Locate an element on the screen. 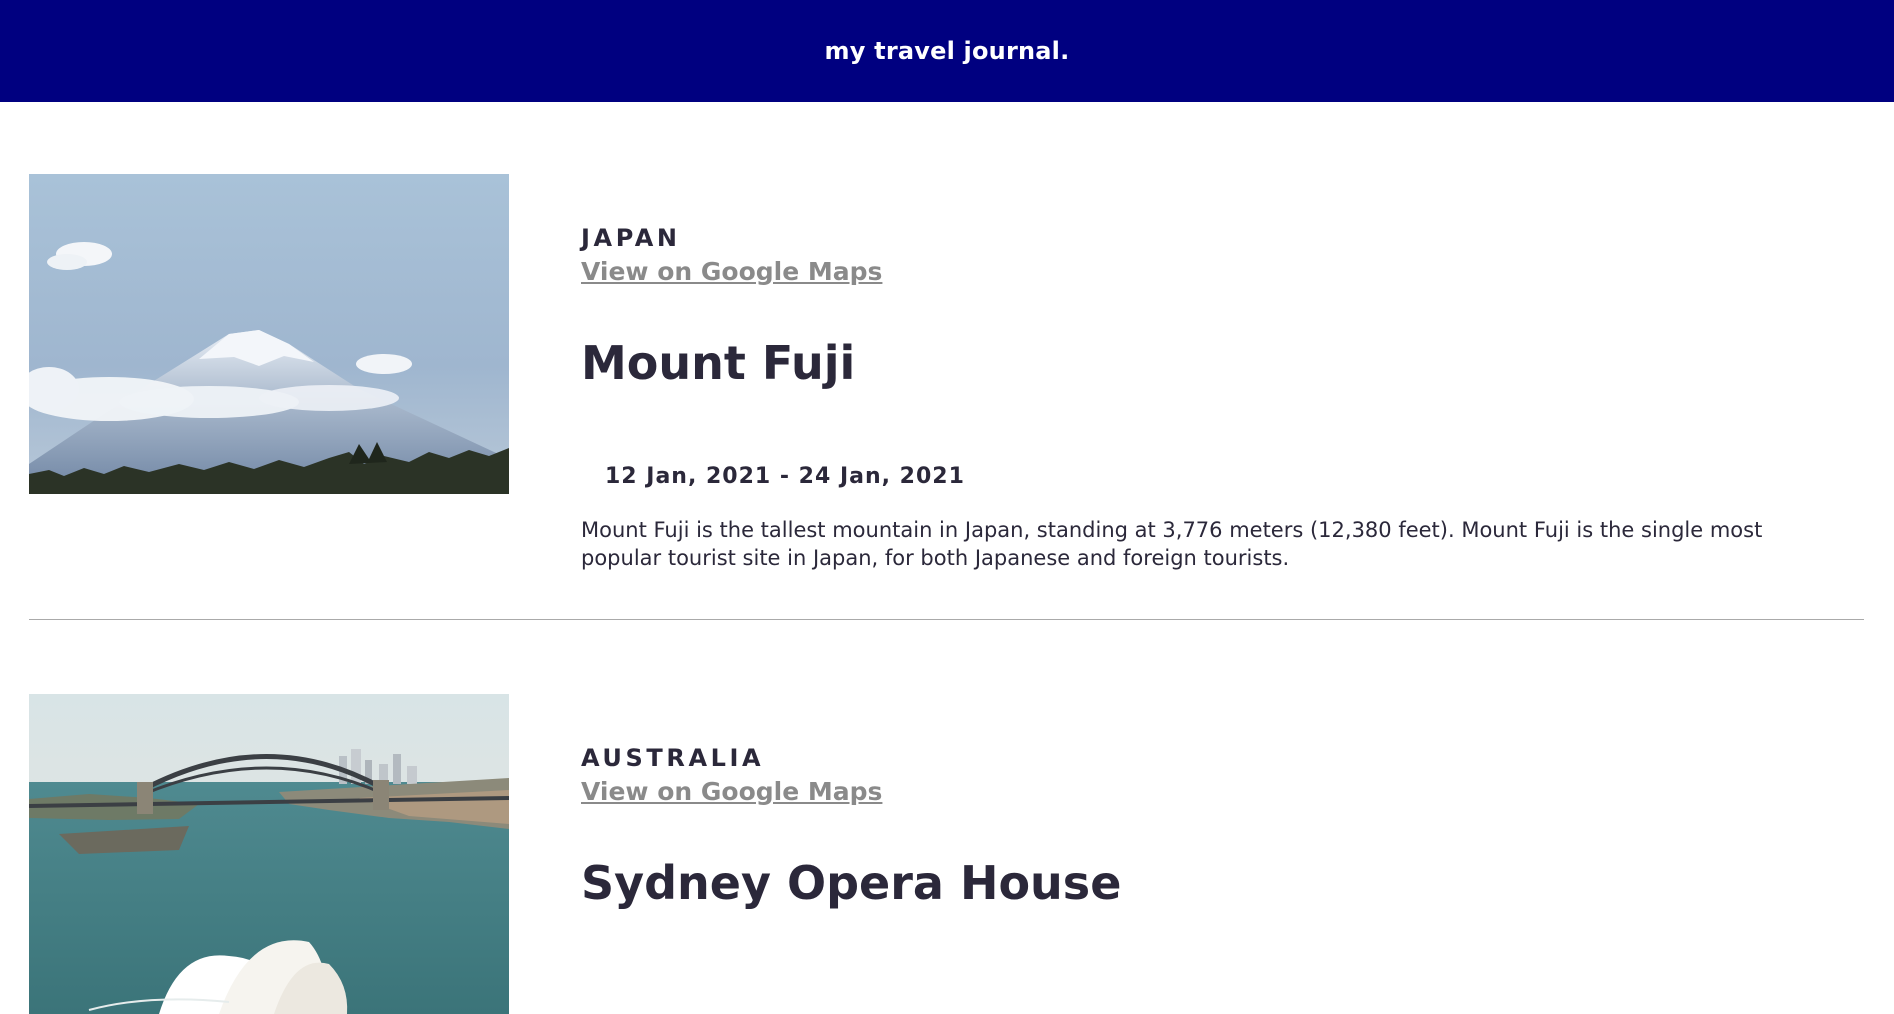 This screenshot has height=1014, width=1894. country-label: JAPAN is located at coordinates (631, 238).